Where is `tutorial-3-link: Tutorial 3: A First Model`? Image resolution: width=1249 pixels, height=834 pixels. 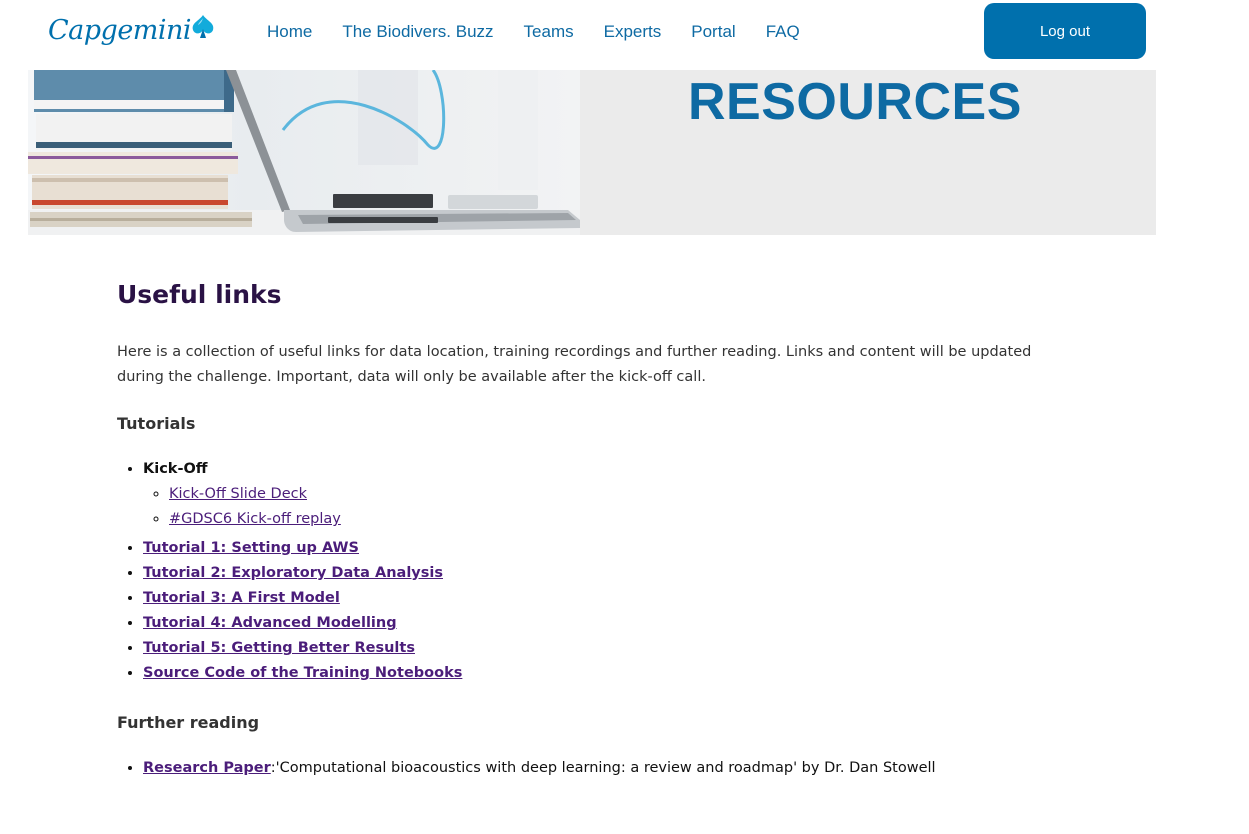 tutorial-3-link: Tutorial 3: A First Model is located at coordinates (241, 598).